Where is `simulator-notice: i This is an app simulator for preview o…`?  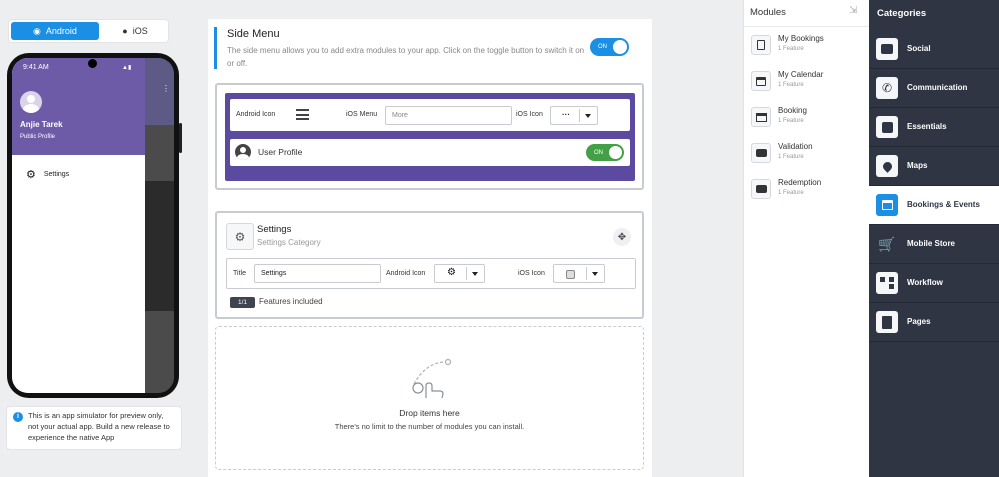 simulator-notice: i This is an app simulator for preview o… is located at coordinates (94, 428).